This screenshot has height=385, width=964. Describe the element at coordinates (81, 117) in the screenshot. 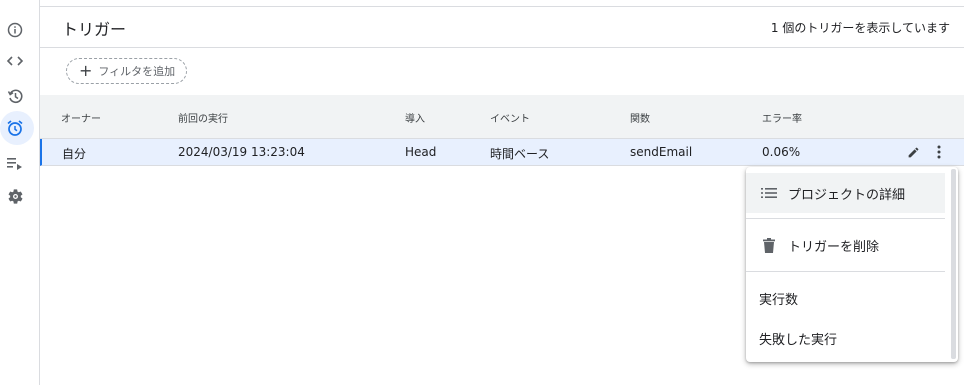

I see `column-header-owner: オーナー` at that location.